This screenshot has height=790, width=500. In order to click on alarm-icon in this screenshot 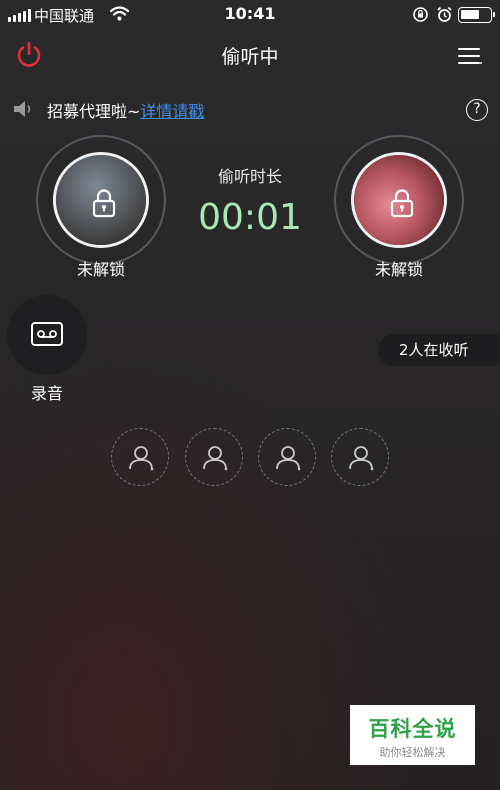, I will do `click(444, 16)`.